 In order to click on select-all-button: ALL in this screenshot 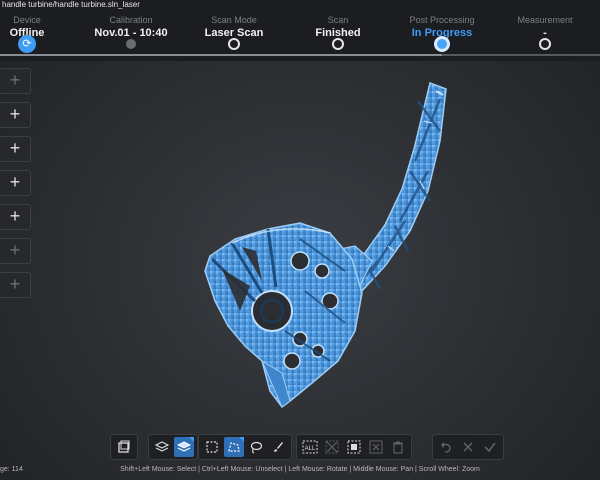, I will do `click(310, 447)`.